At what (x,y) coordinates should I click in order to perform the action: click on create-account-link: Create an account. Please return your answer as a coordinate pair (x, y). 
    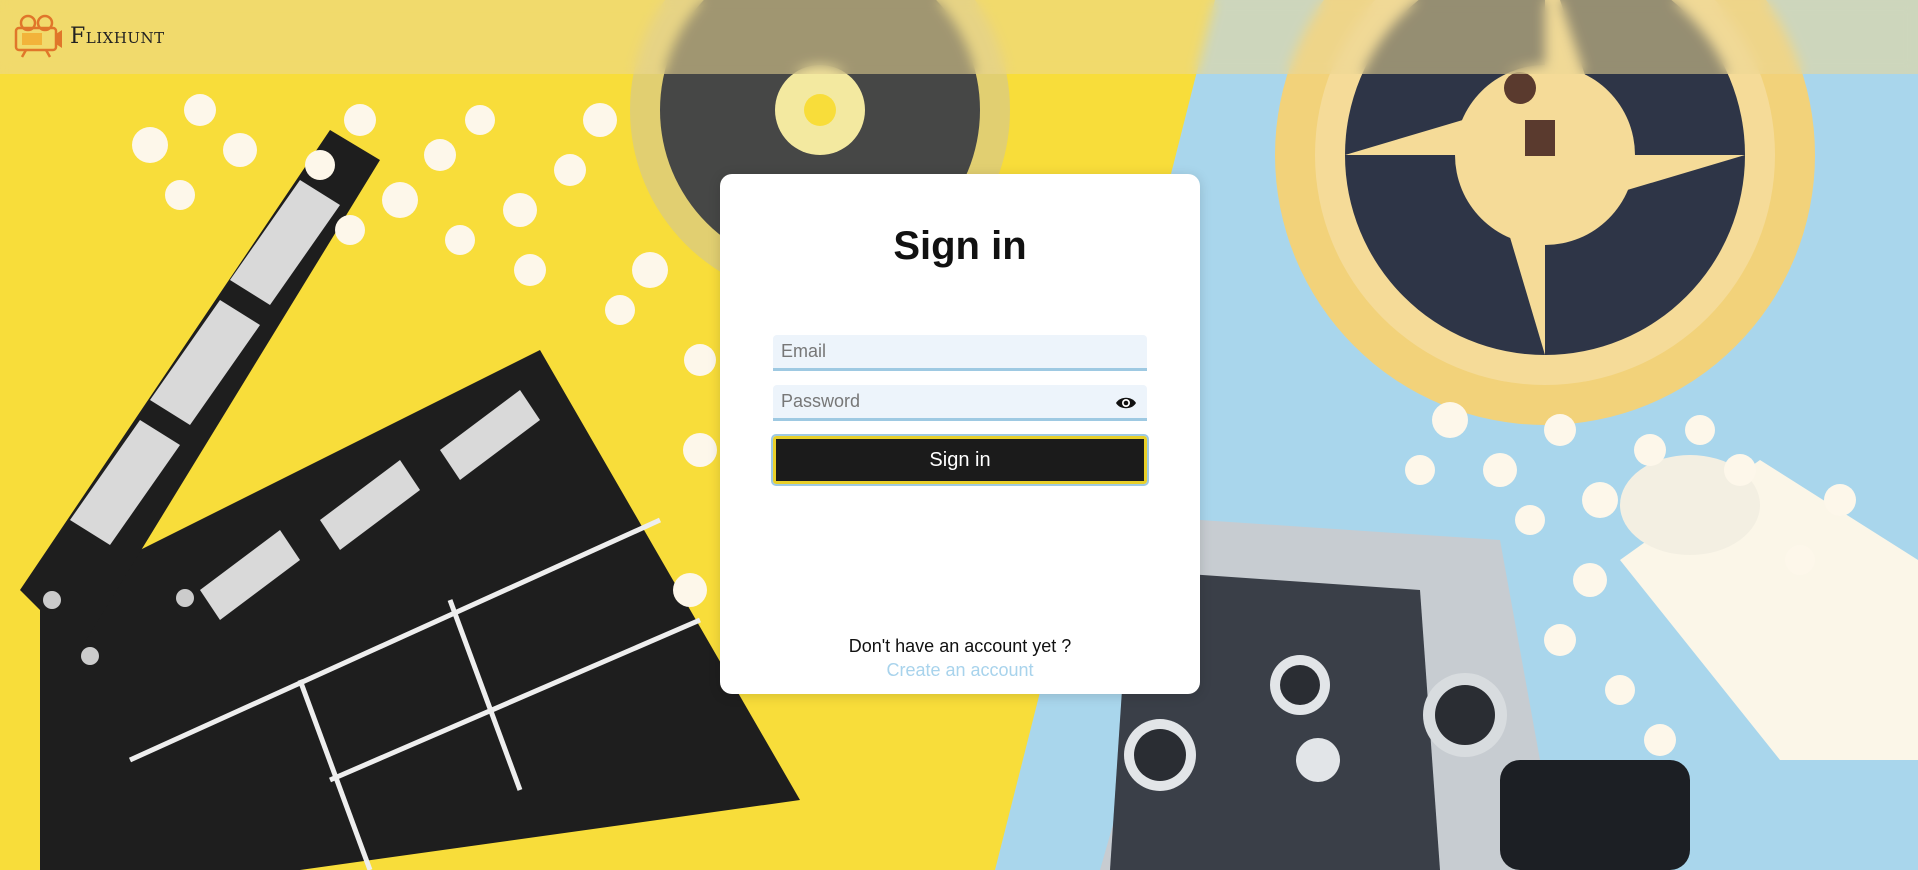
    Looking at the image, I should click on (960, 670).